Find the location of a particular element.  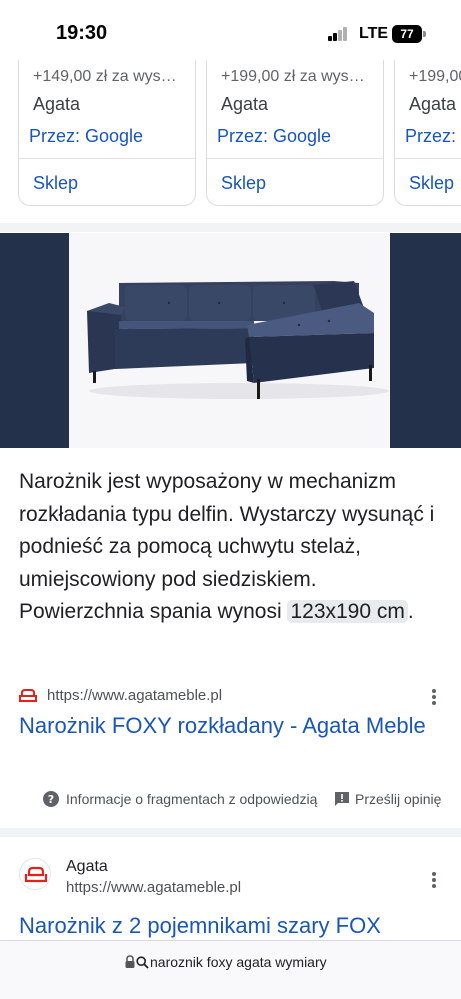

source-url: https://www.agatameble.pl is located at coordinates (135, 695).